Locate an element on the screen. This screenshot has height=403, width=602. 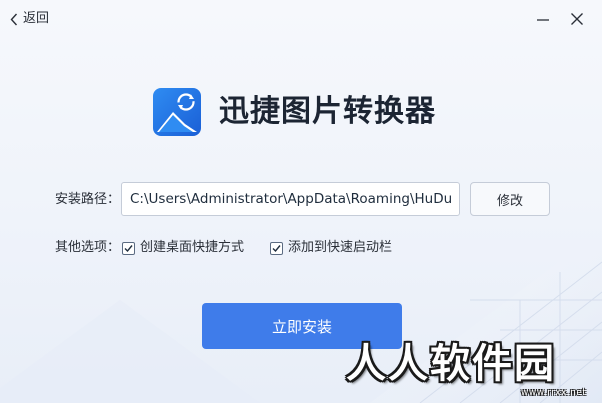
watermark-url: www.rrxx.net is located at coordinates (554, 393).